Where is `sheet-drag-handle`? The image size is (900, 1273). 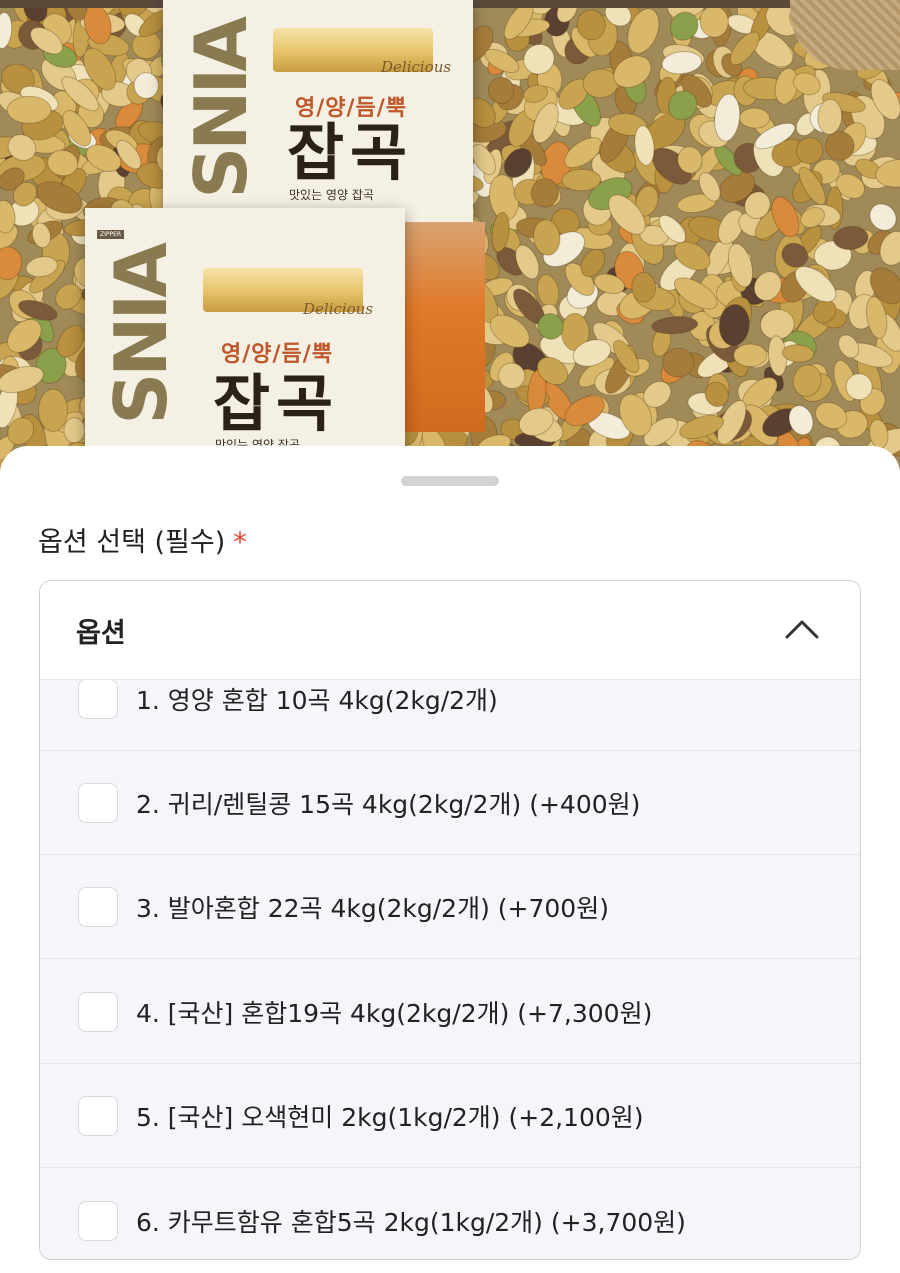 sheet-drag-handle is located at coordinates (450, 481).